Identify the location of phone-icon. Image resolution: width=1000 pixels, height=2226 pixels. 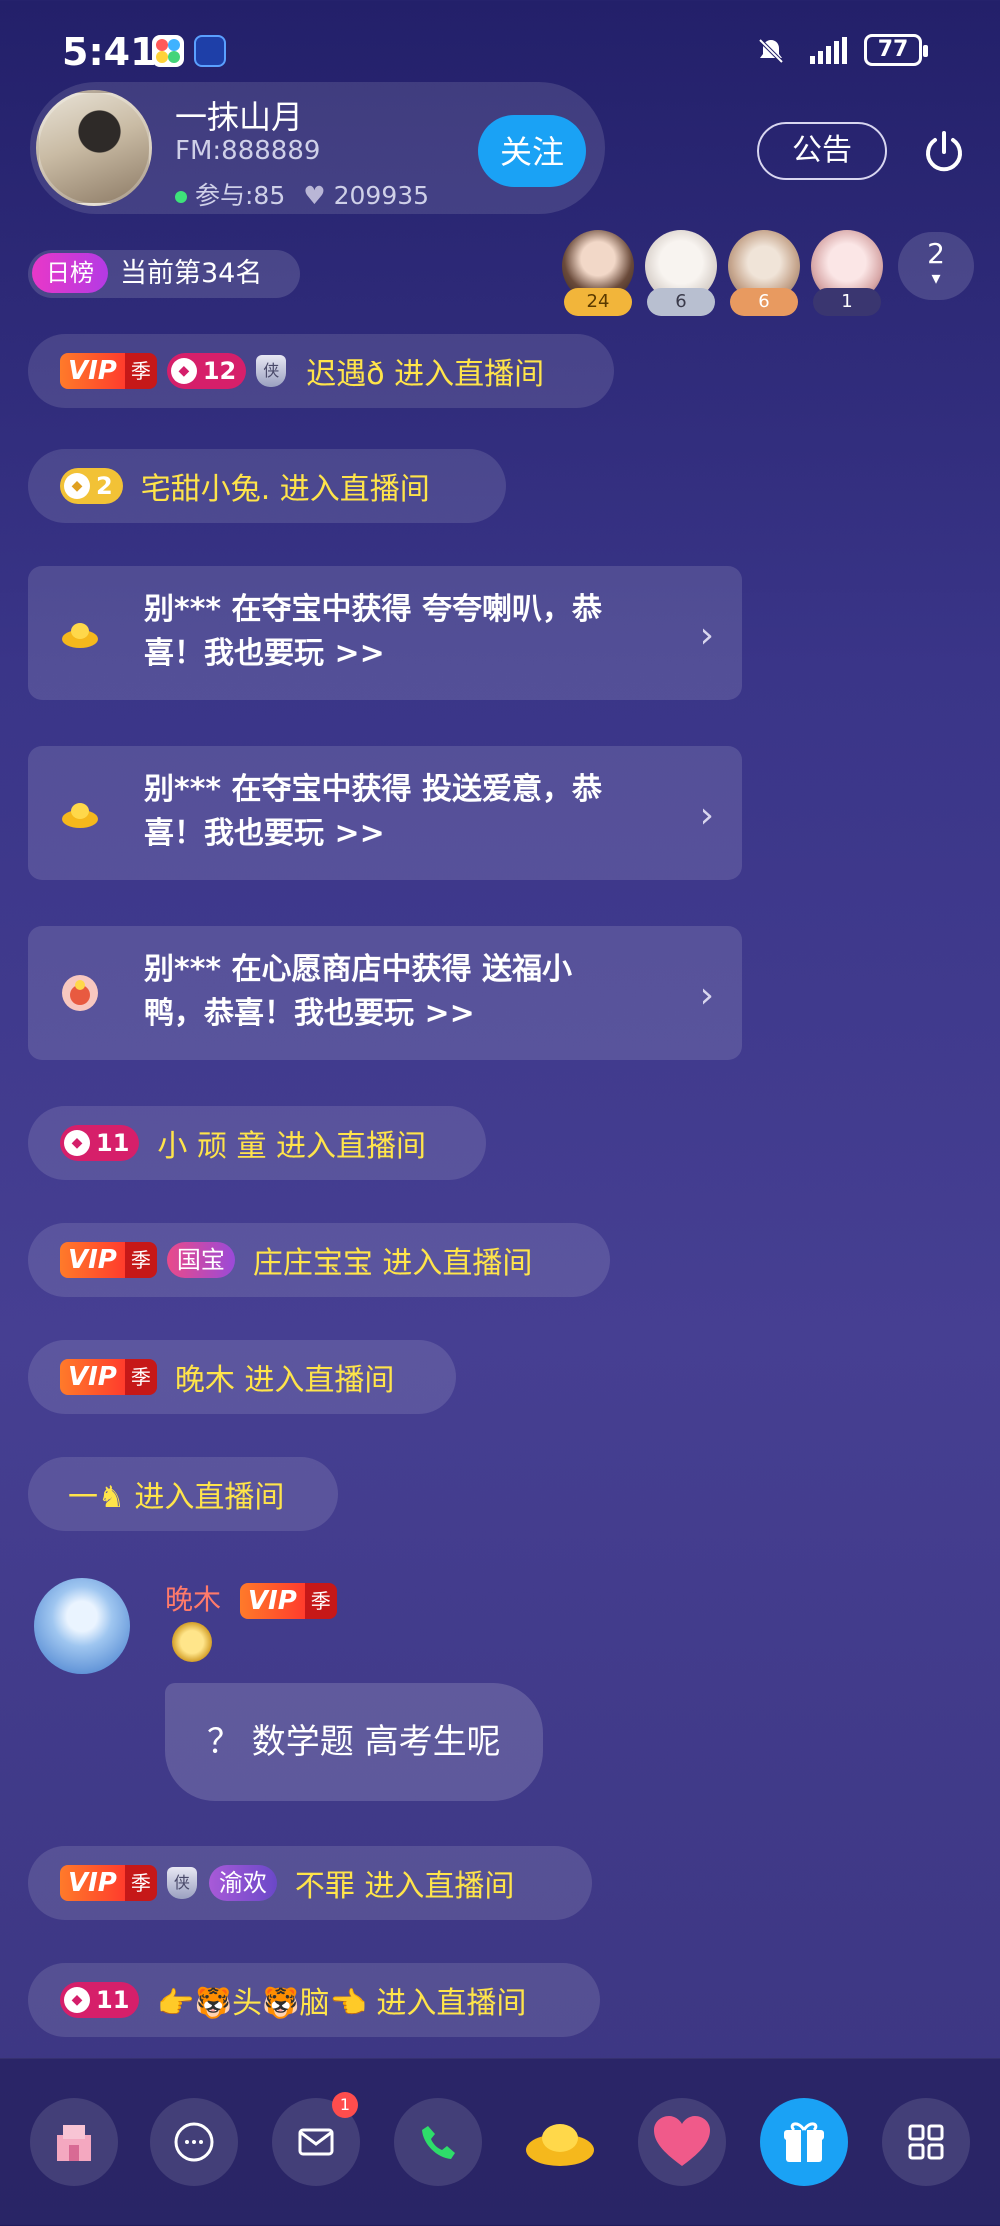
(438, 2142).